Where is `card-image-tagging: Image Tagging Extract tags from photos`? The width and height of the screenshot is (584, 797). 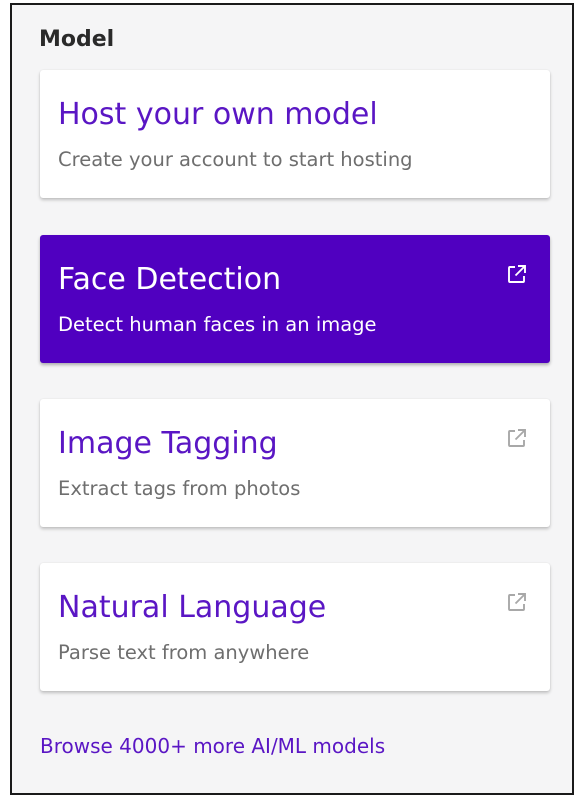 card-image-tagging: Image Tagging Extract tags from photos is located at coordinates (295, 463).